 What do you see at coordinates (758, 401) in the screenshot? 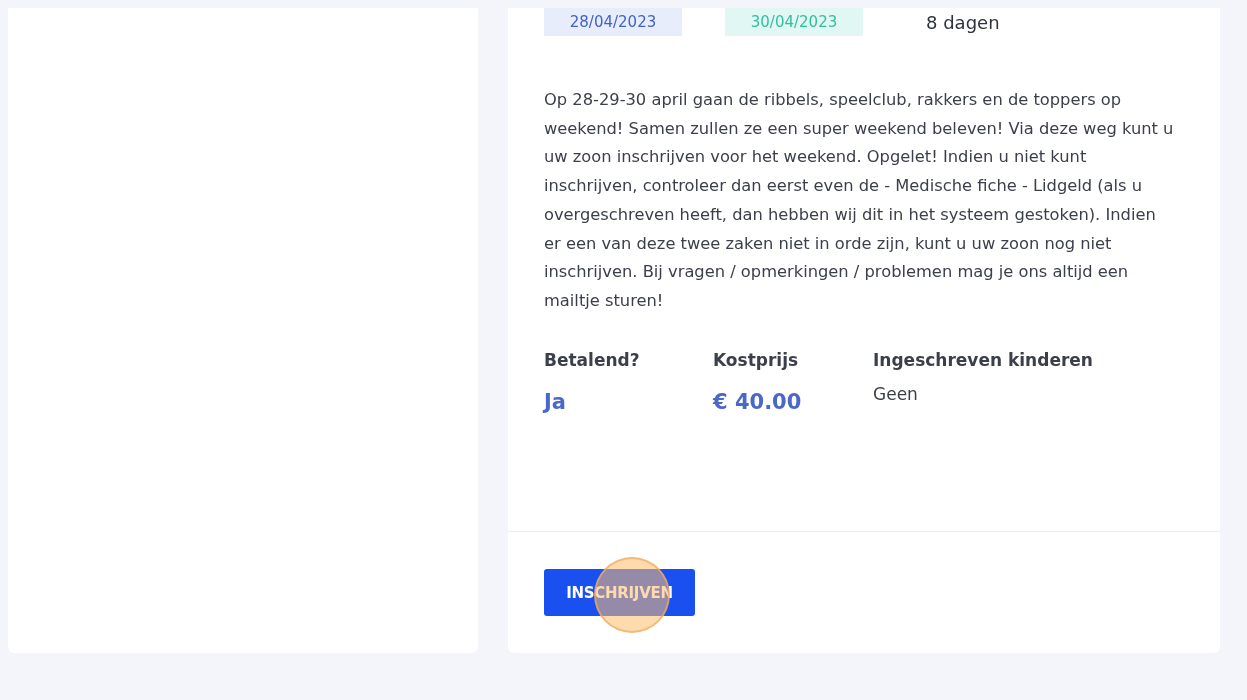
I see `detail-value: € 40.00` at bounding box center [758, 401].